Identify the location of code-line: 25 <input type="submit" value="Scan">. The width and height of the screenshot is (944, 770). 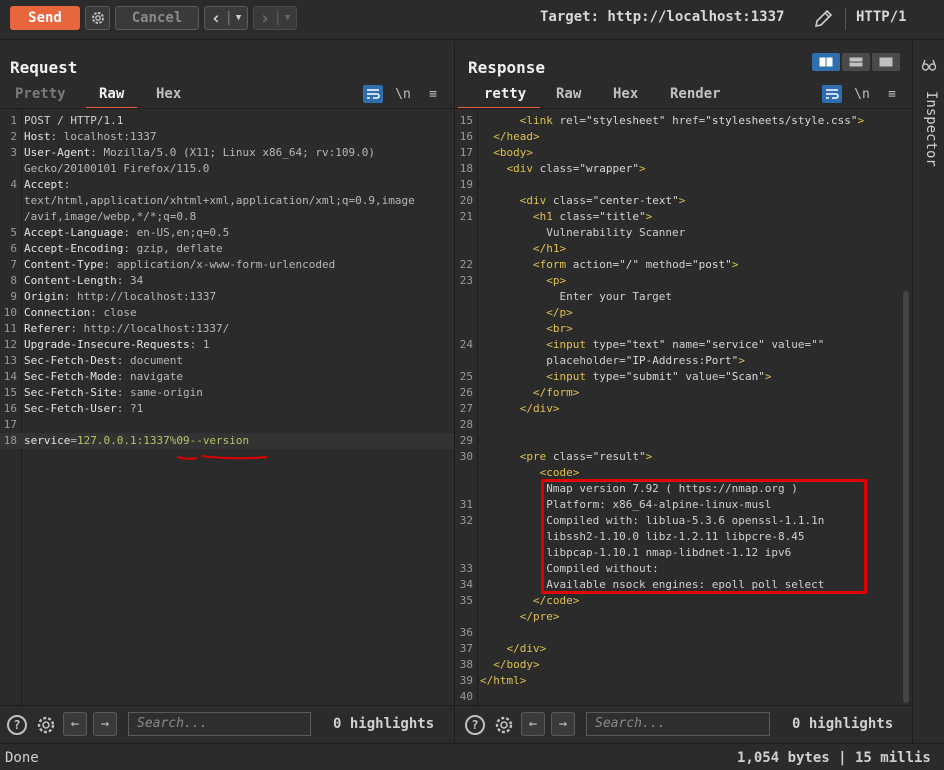
(684, 377).